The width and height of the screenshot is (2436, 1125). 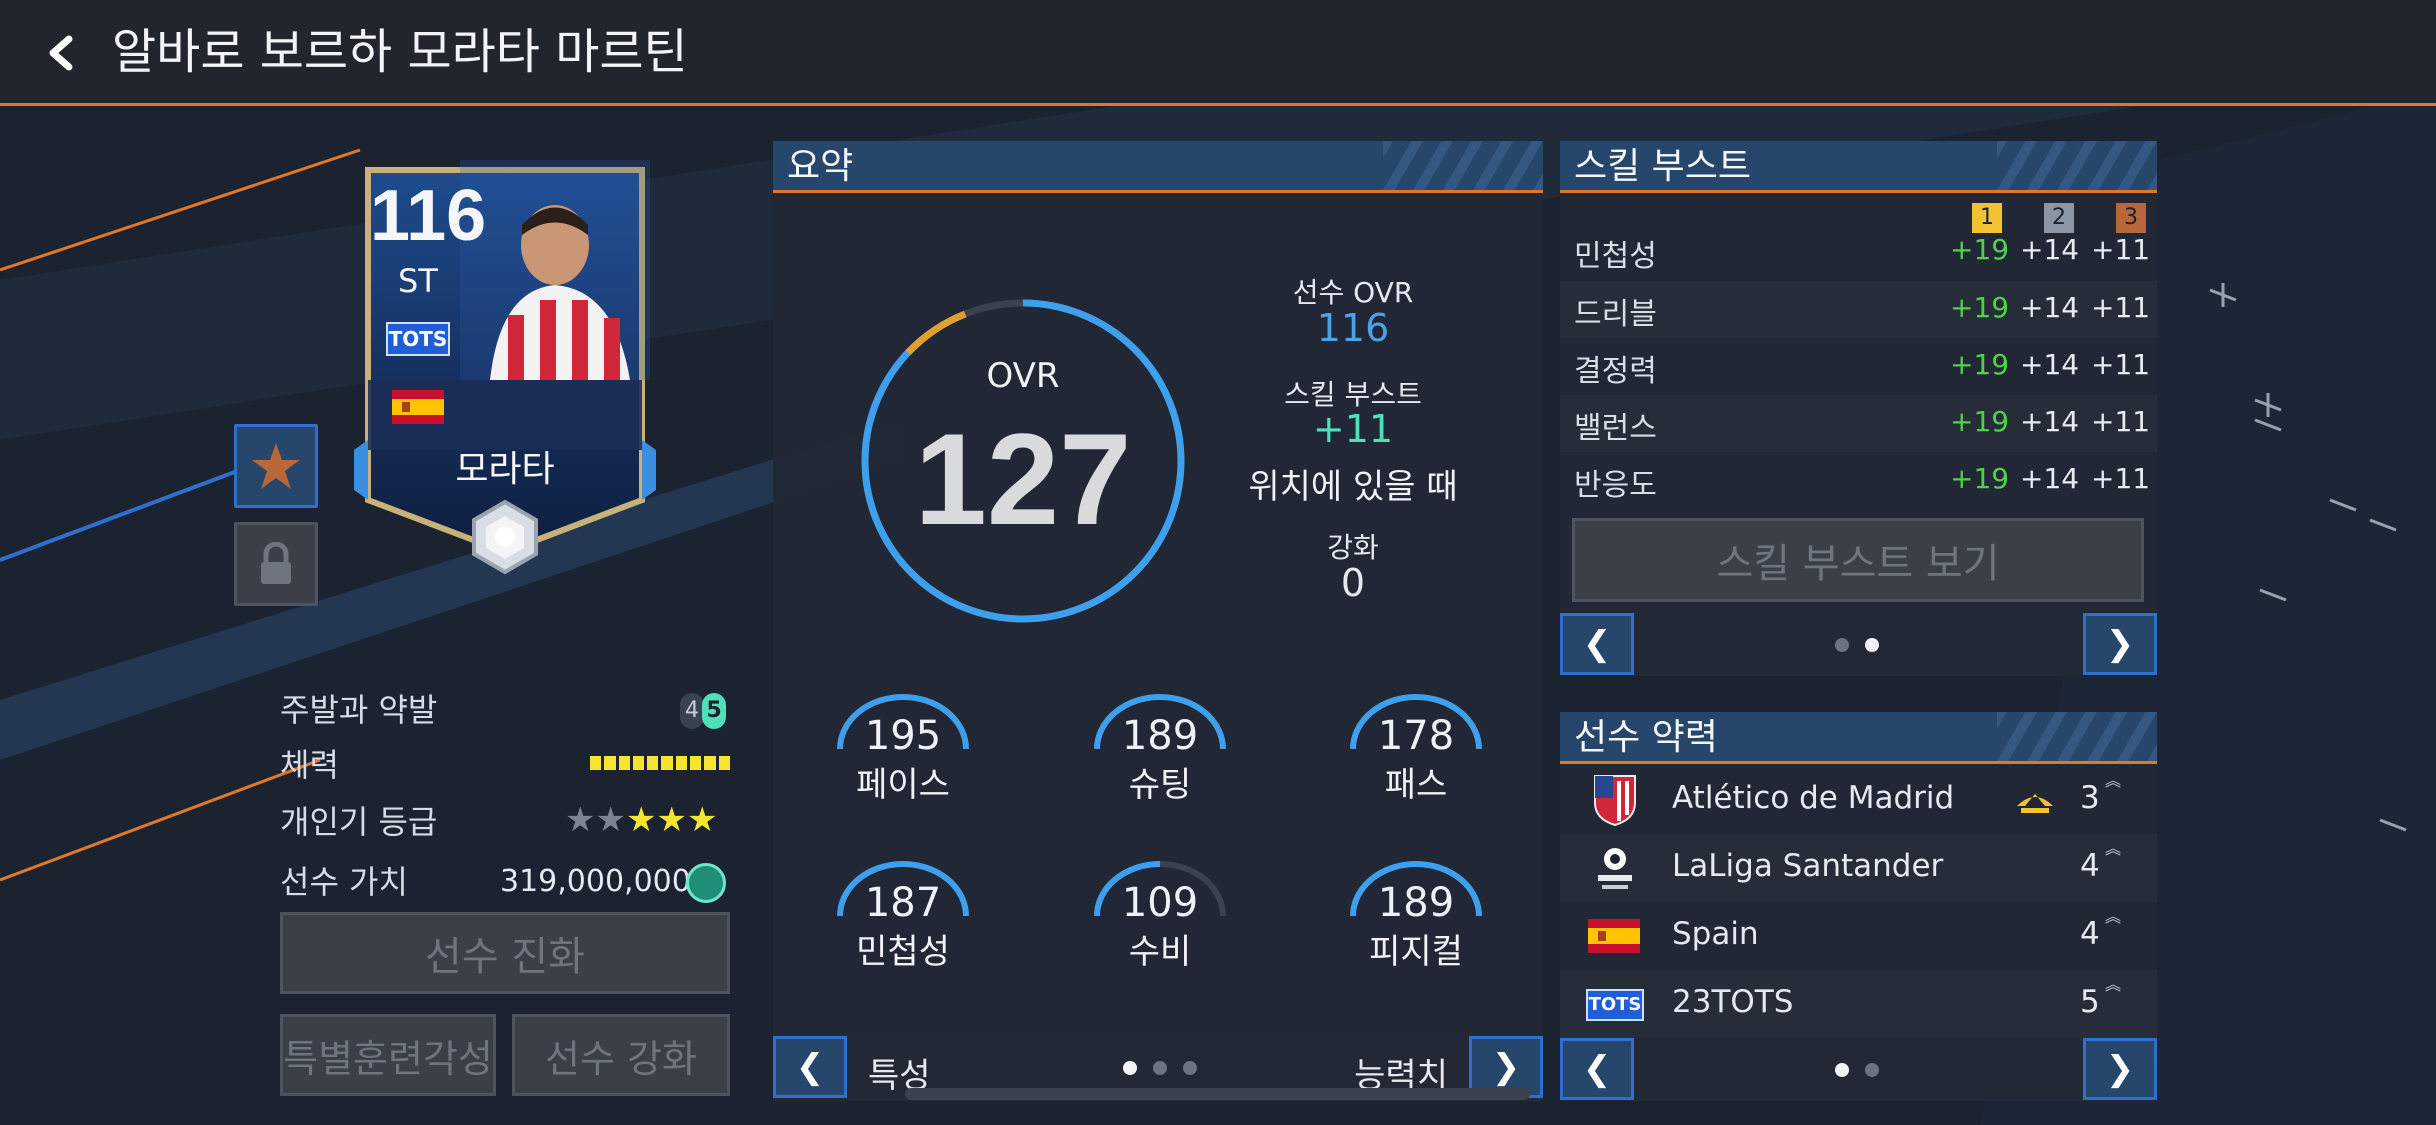 What do you see at coordinates (903, 903) in the screenshot?
I see `stat-value: 187` at bounding box center [903, 903].